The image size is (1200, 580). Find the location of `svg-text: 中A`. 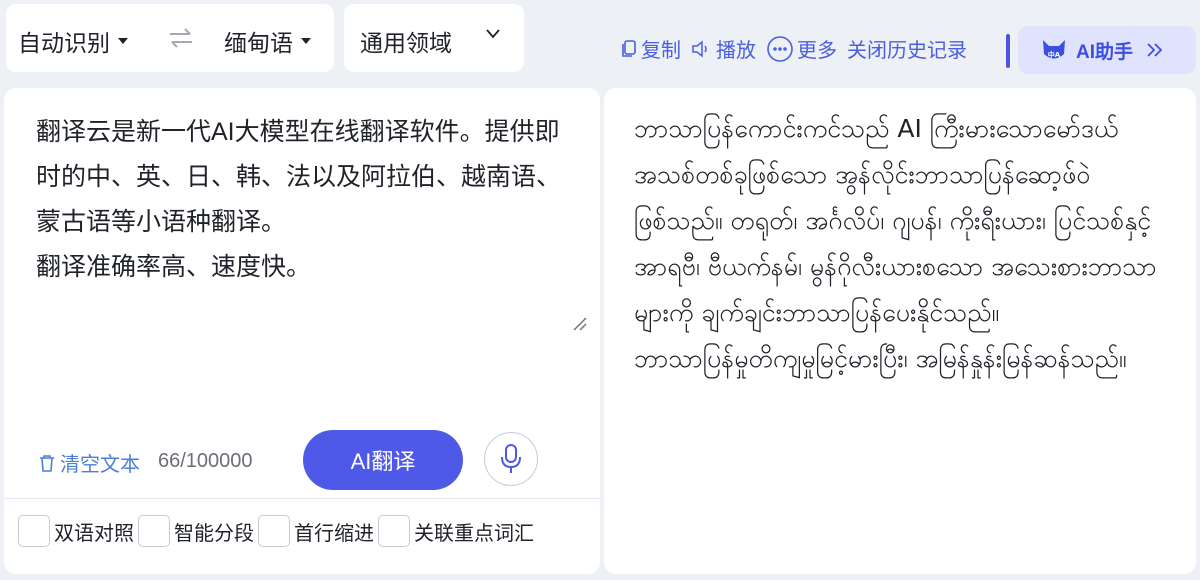

svg-text: 中A is located at coordinates (1054, 54).